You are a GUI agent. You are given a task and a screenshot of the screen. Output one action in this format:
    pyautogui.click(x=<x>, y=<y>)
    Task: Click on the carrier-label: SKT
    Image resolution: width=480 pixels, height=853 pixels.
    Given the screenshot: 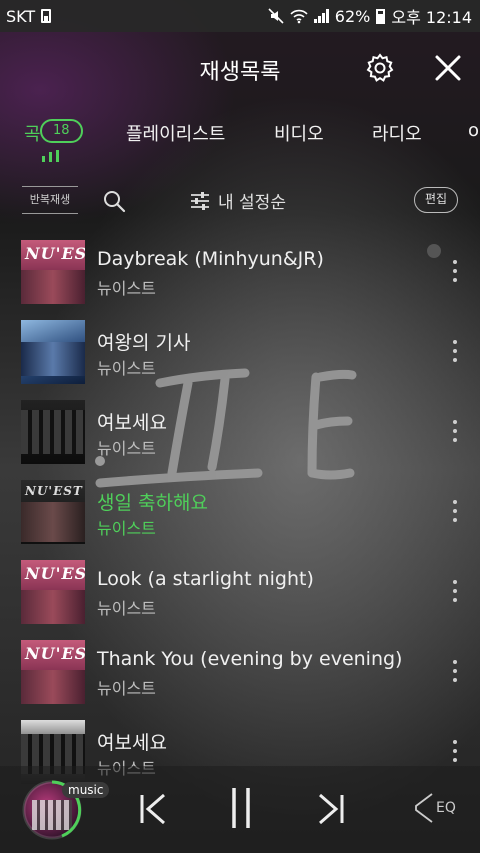 What is the action you would take?
    pyautogui.click(x=21, y=16)
    